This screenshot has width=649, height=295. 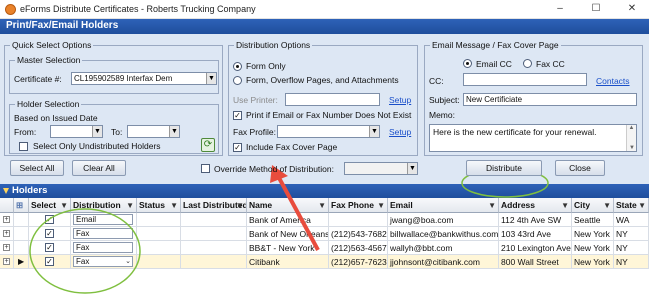 I want to click on certificate-select: CL195902589 Interfax Dem ▼, so click(x=144, y=78).